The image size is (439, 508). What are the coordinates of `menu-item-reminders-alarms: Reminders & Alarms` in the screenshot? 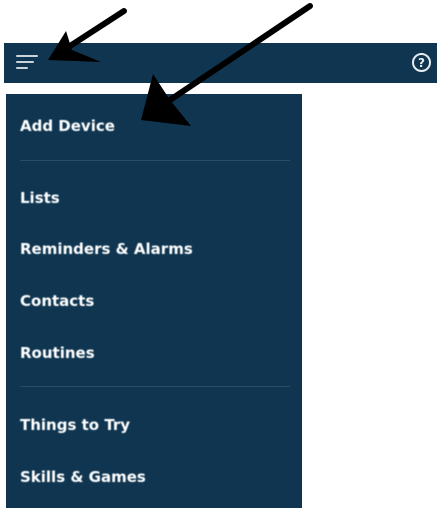 It's located at (106, 249).